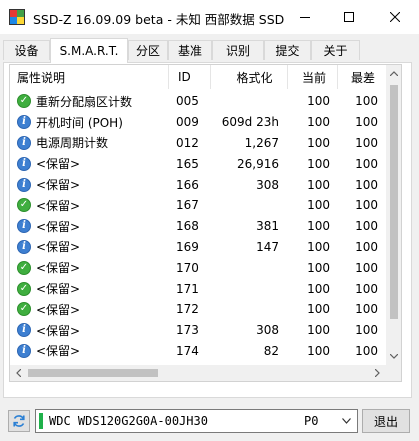 The image size is (419, 441). I want to click on table-row: ✓ <保留> 172 100 100, so click(198, 309).